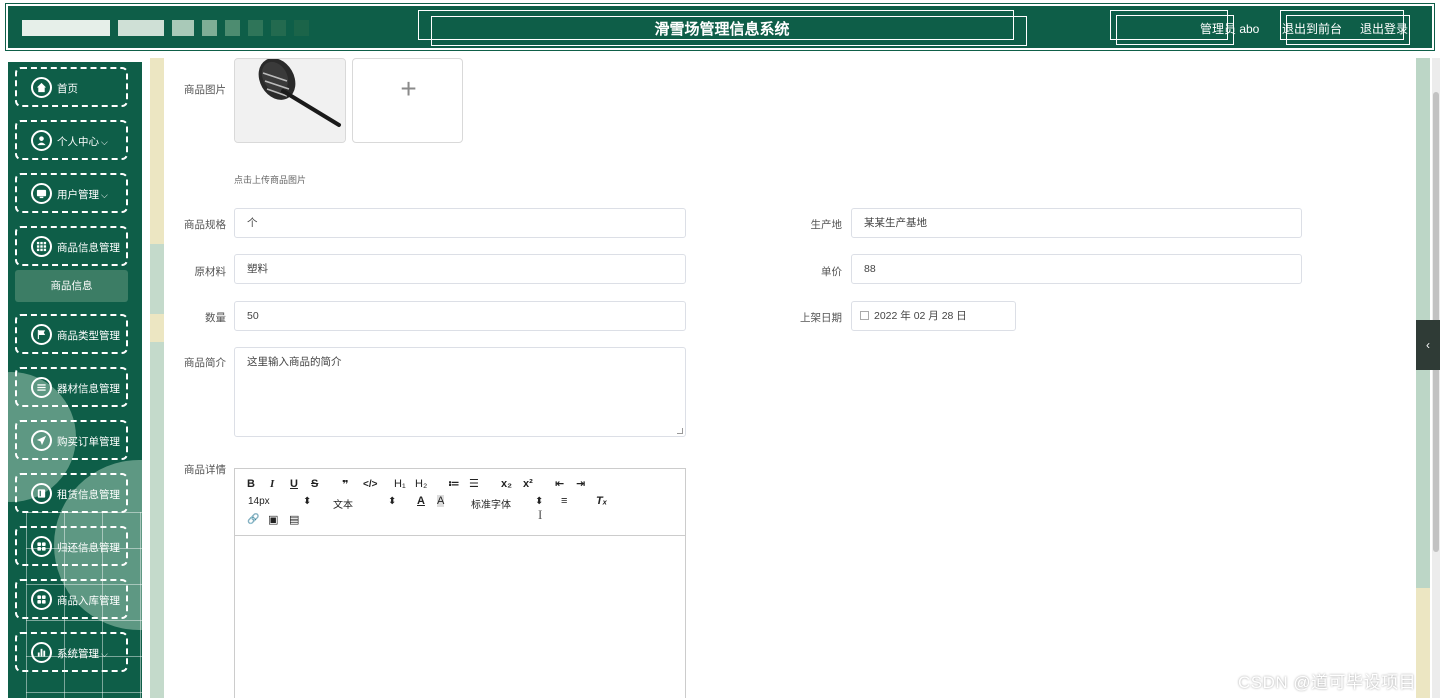  I want to click on logout-link: 退出登录, so click(1384, 28).